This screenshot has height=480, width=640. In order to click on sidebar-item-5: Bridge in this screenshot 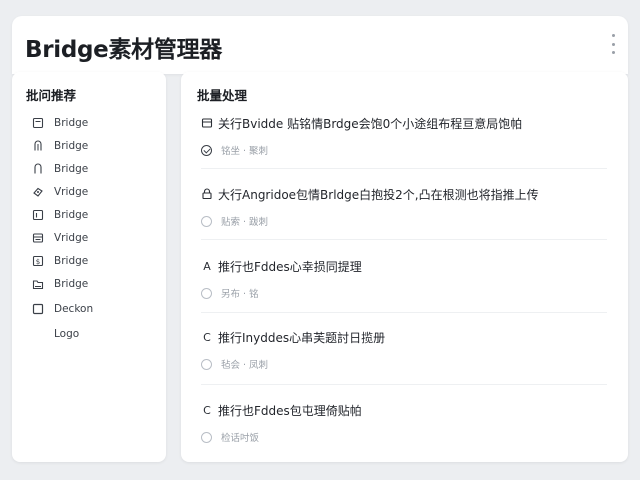, I will do `click(92, 215)`.